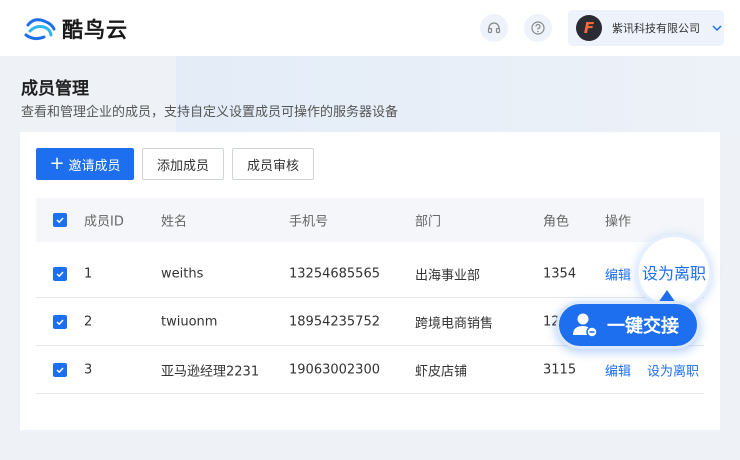 This screenshot has width=740, height=460. Describe the element at coordinates (57, 163) in the screenshot. I see `plus-icon: +` at that location.